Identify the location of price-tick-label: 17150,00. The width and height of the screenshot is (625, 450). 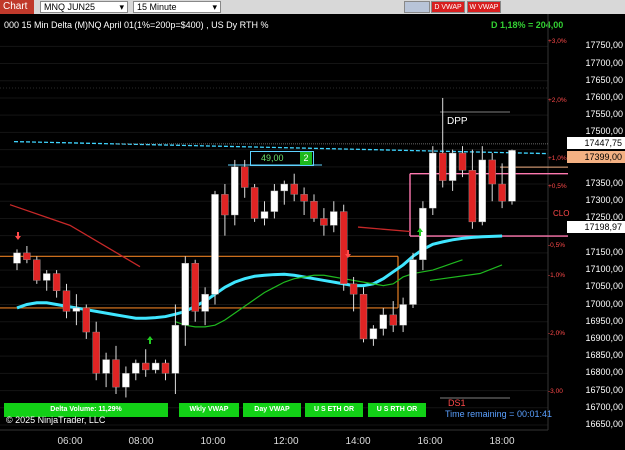
(604, 251).